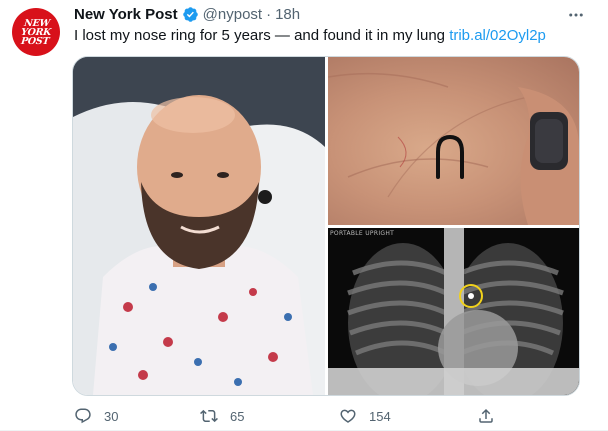  Describe the element at coordinates (222, 416) in the screenshot. I see `retweet-button: 65` at that location.